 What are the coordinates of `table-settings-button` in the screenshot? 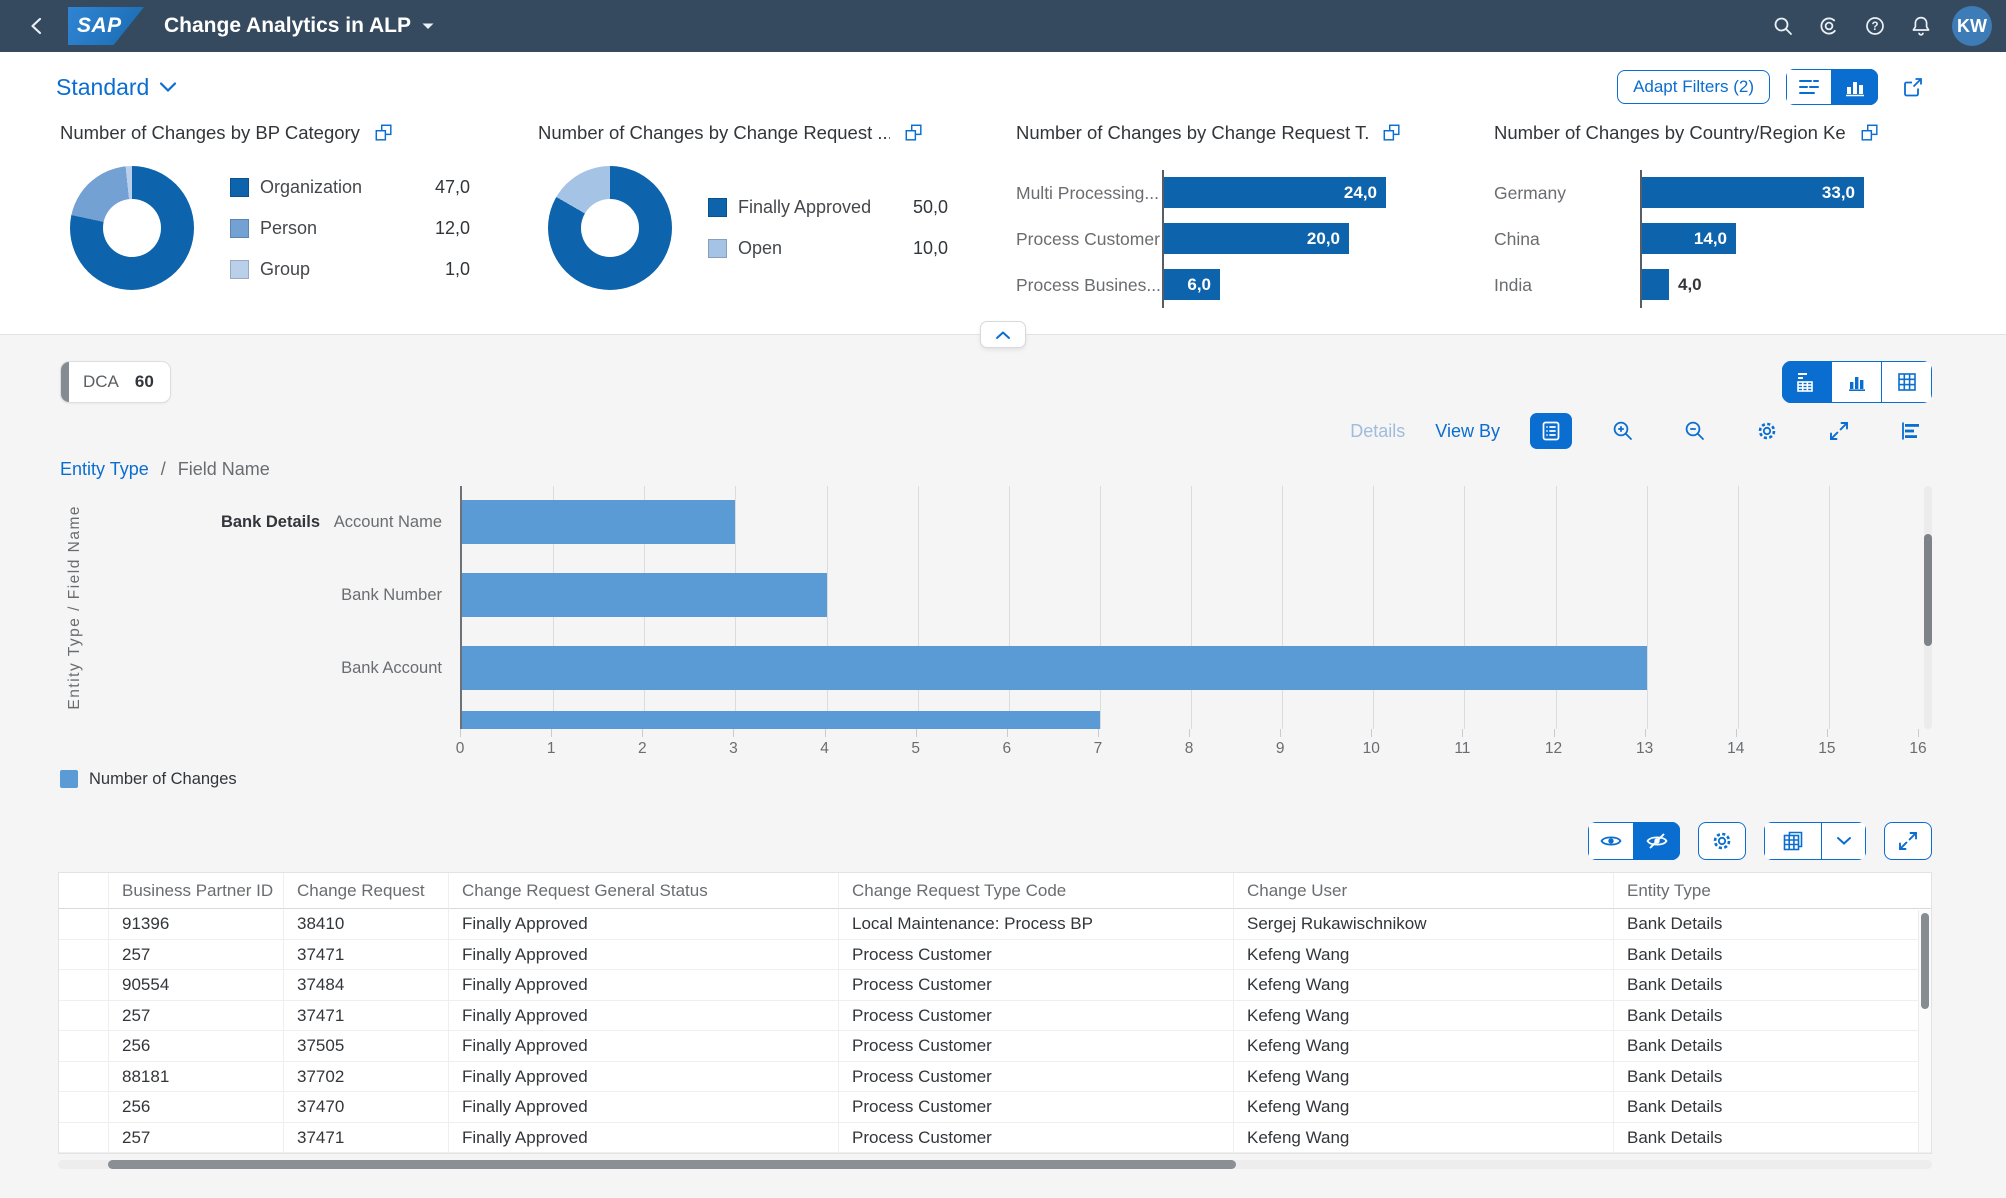 It's located at (1722, 841).